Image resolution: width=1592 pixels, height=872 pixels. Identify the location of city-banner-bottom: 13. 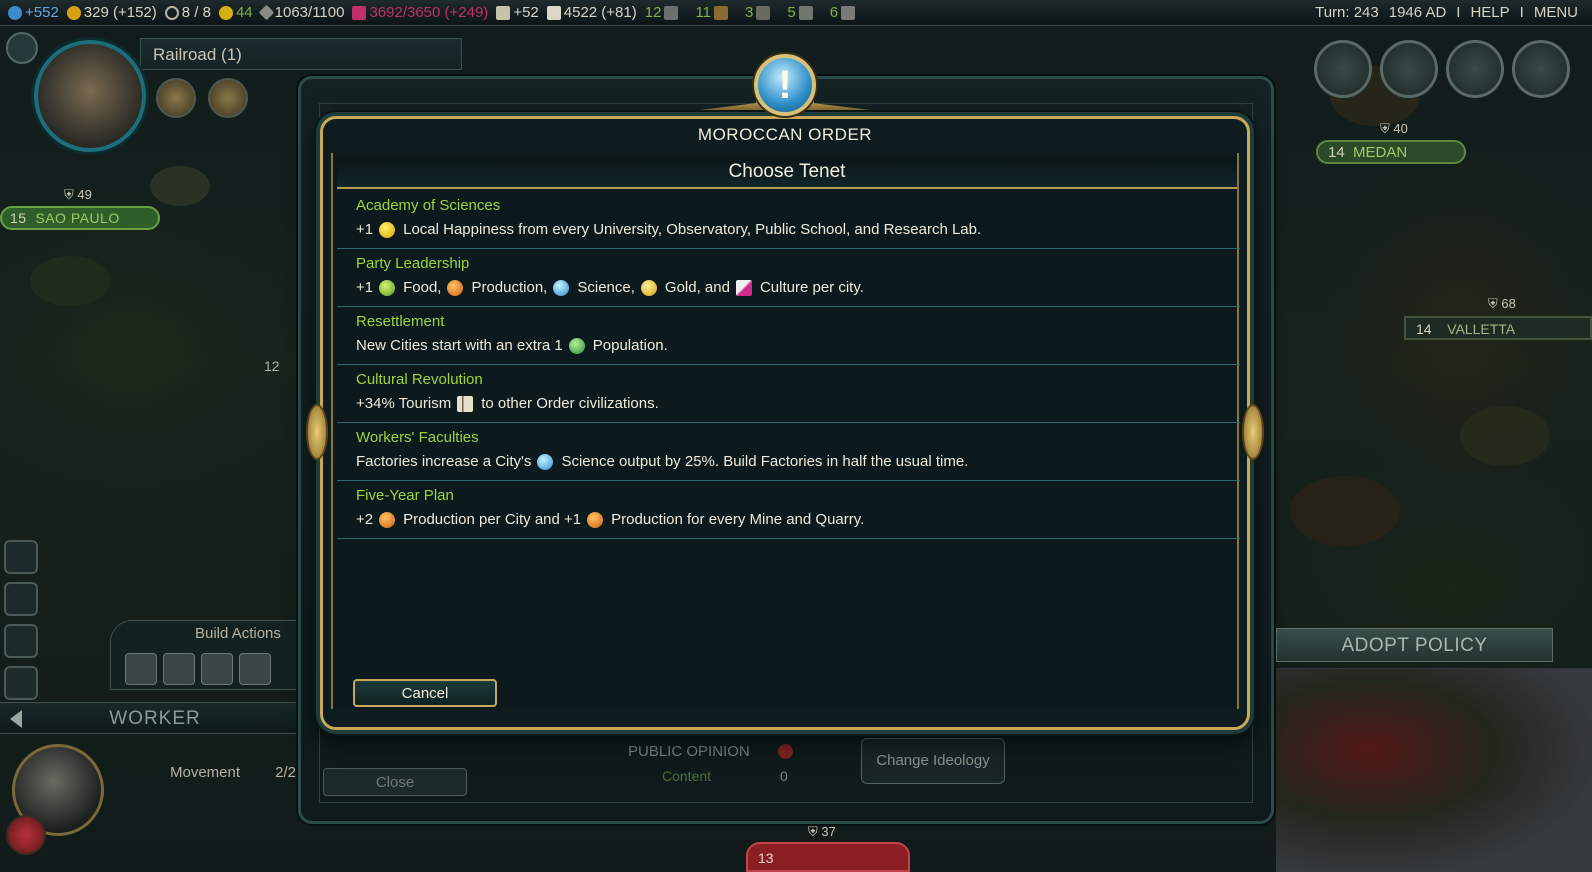
(828, 857).